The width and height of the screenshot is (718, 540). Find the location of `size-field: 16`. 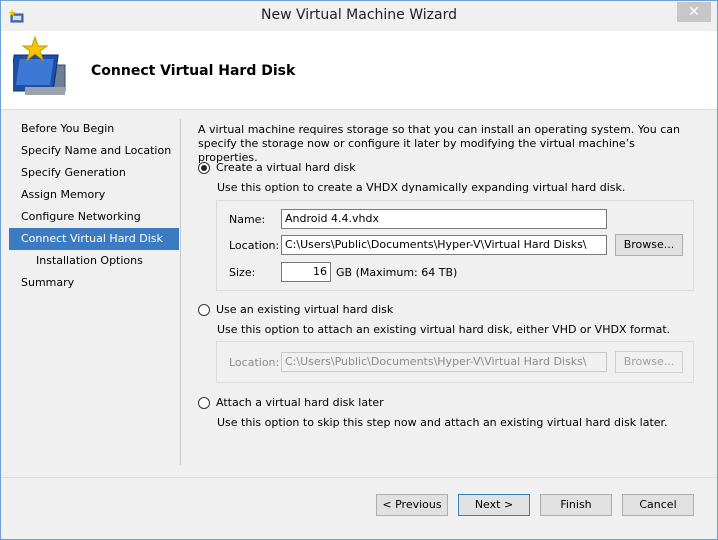

size-field: 16 is located at coordinates (306, 272).